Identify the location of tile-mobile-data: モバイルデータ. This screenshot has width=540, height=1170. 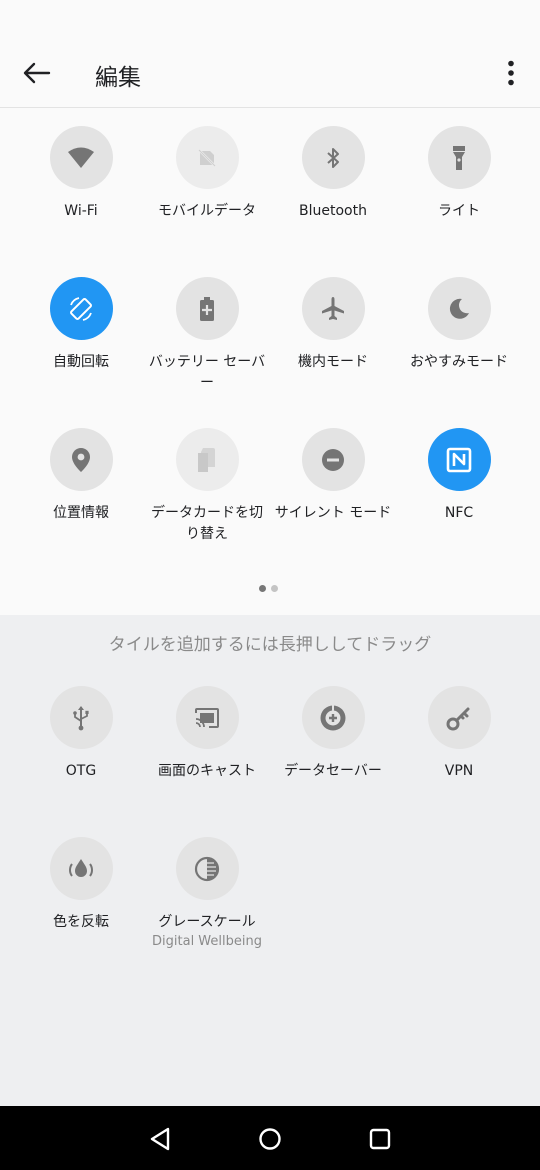
(207, 174).